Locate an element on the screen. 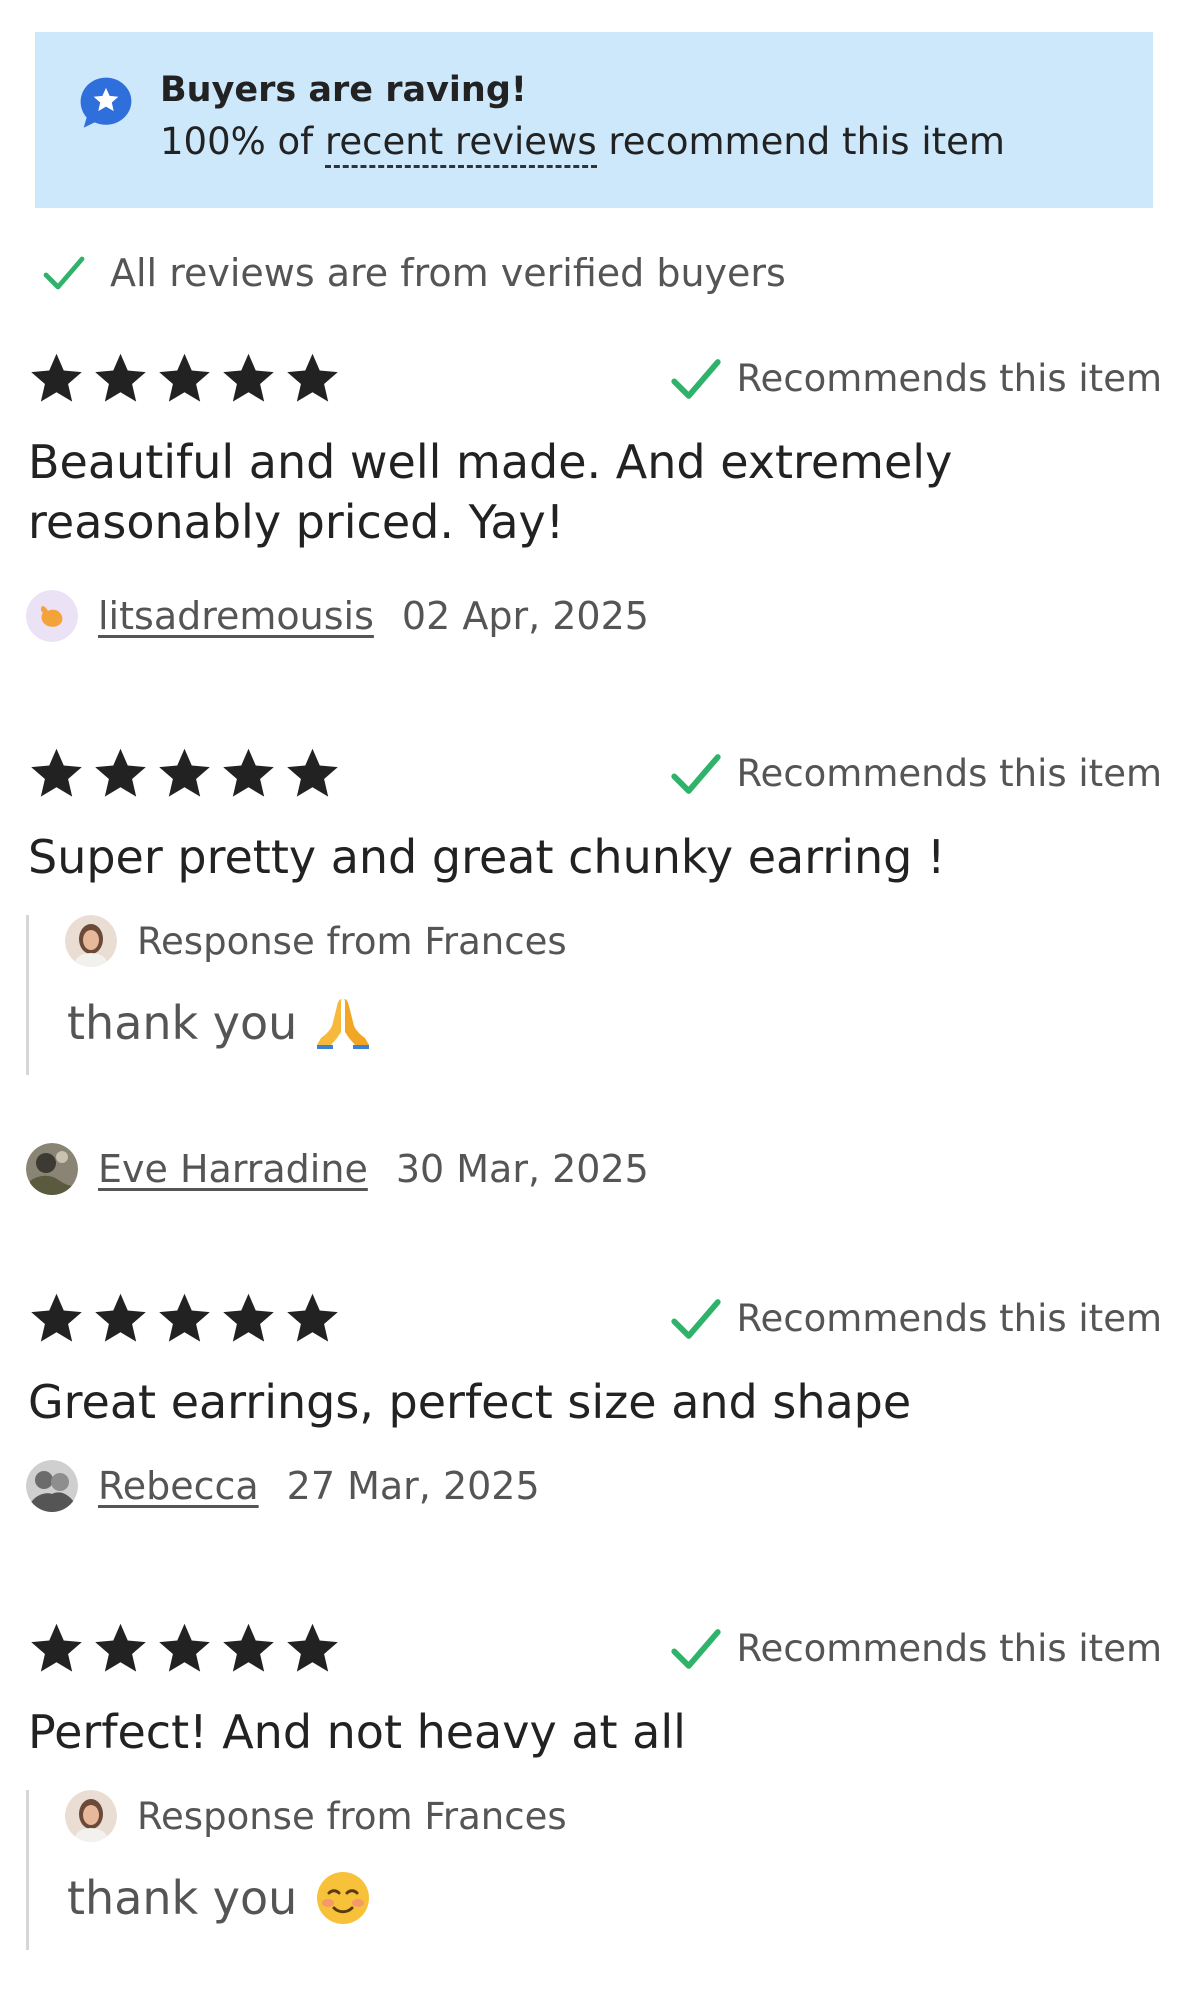  banner-title: Buyers are raving! is located at coordinates (343, 90).